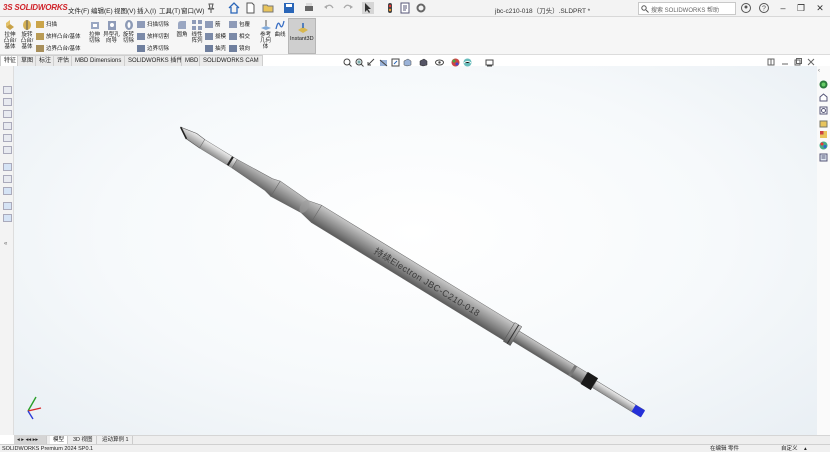  What do you see at coordinates (423, 62) in the screenshot?
I see `display-style-icon` at bounding box center [423, 62].